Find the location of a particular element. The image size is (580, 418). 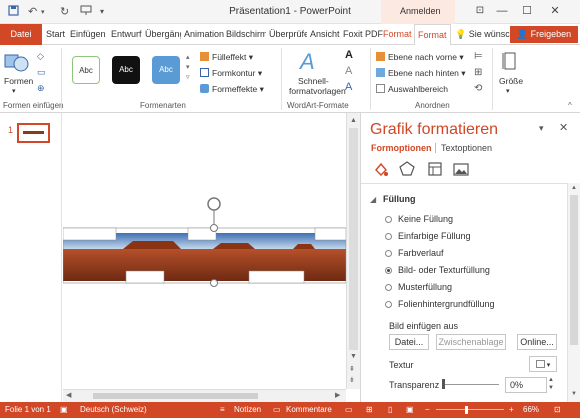

tab-format-picture: Format is located at coordinates (432, 35).